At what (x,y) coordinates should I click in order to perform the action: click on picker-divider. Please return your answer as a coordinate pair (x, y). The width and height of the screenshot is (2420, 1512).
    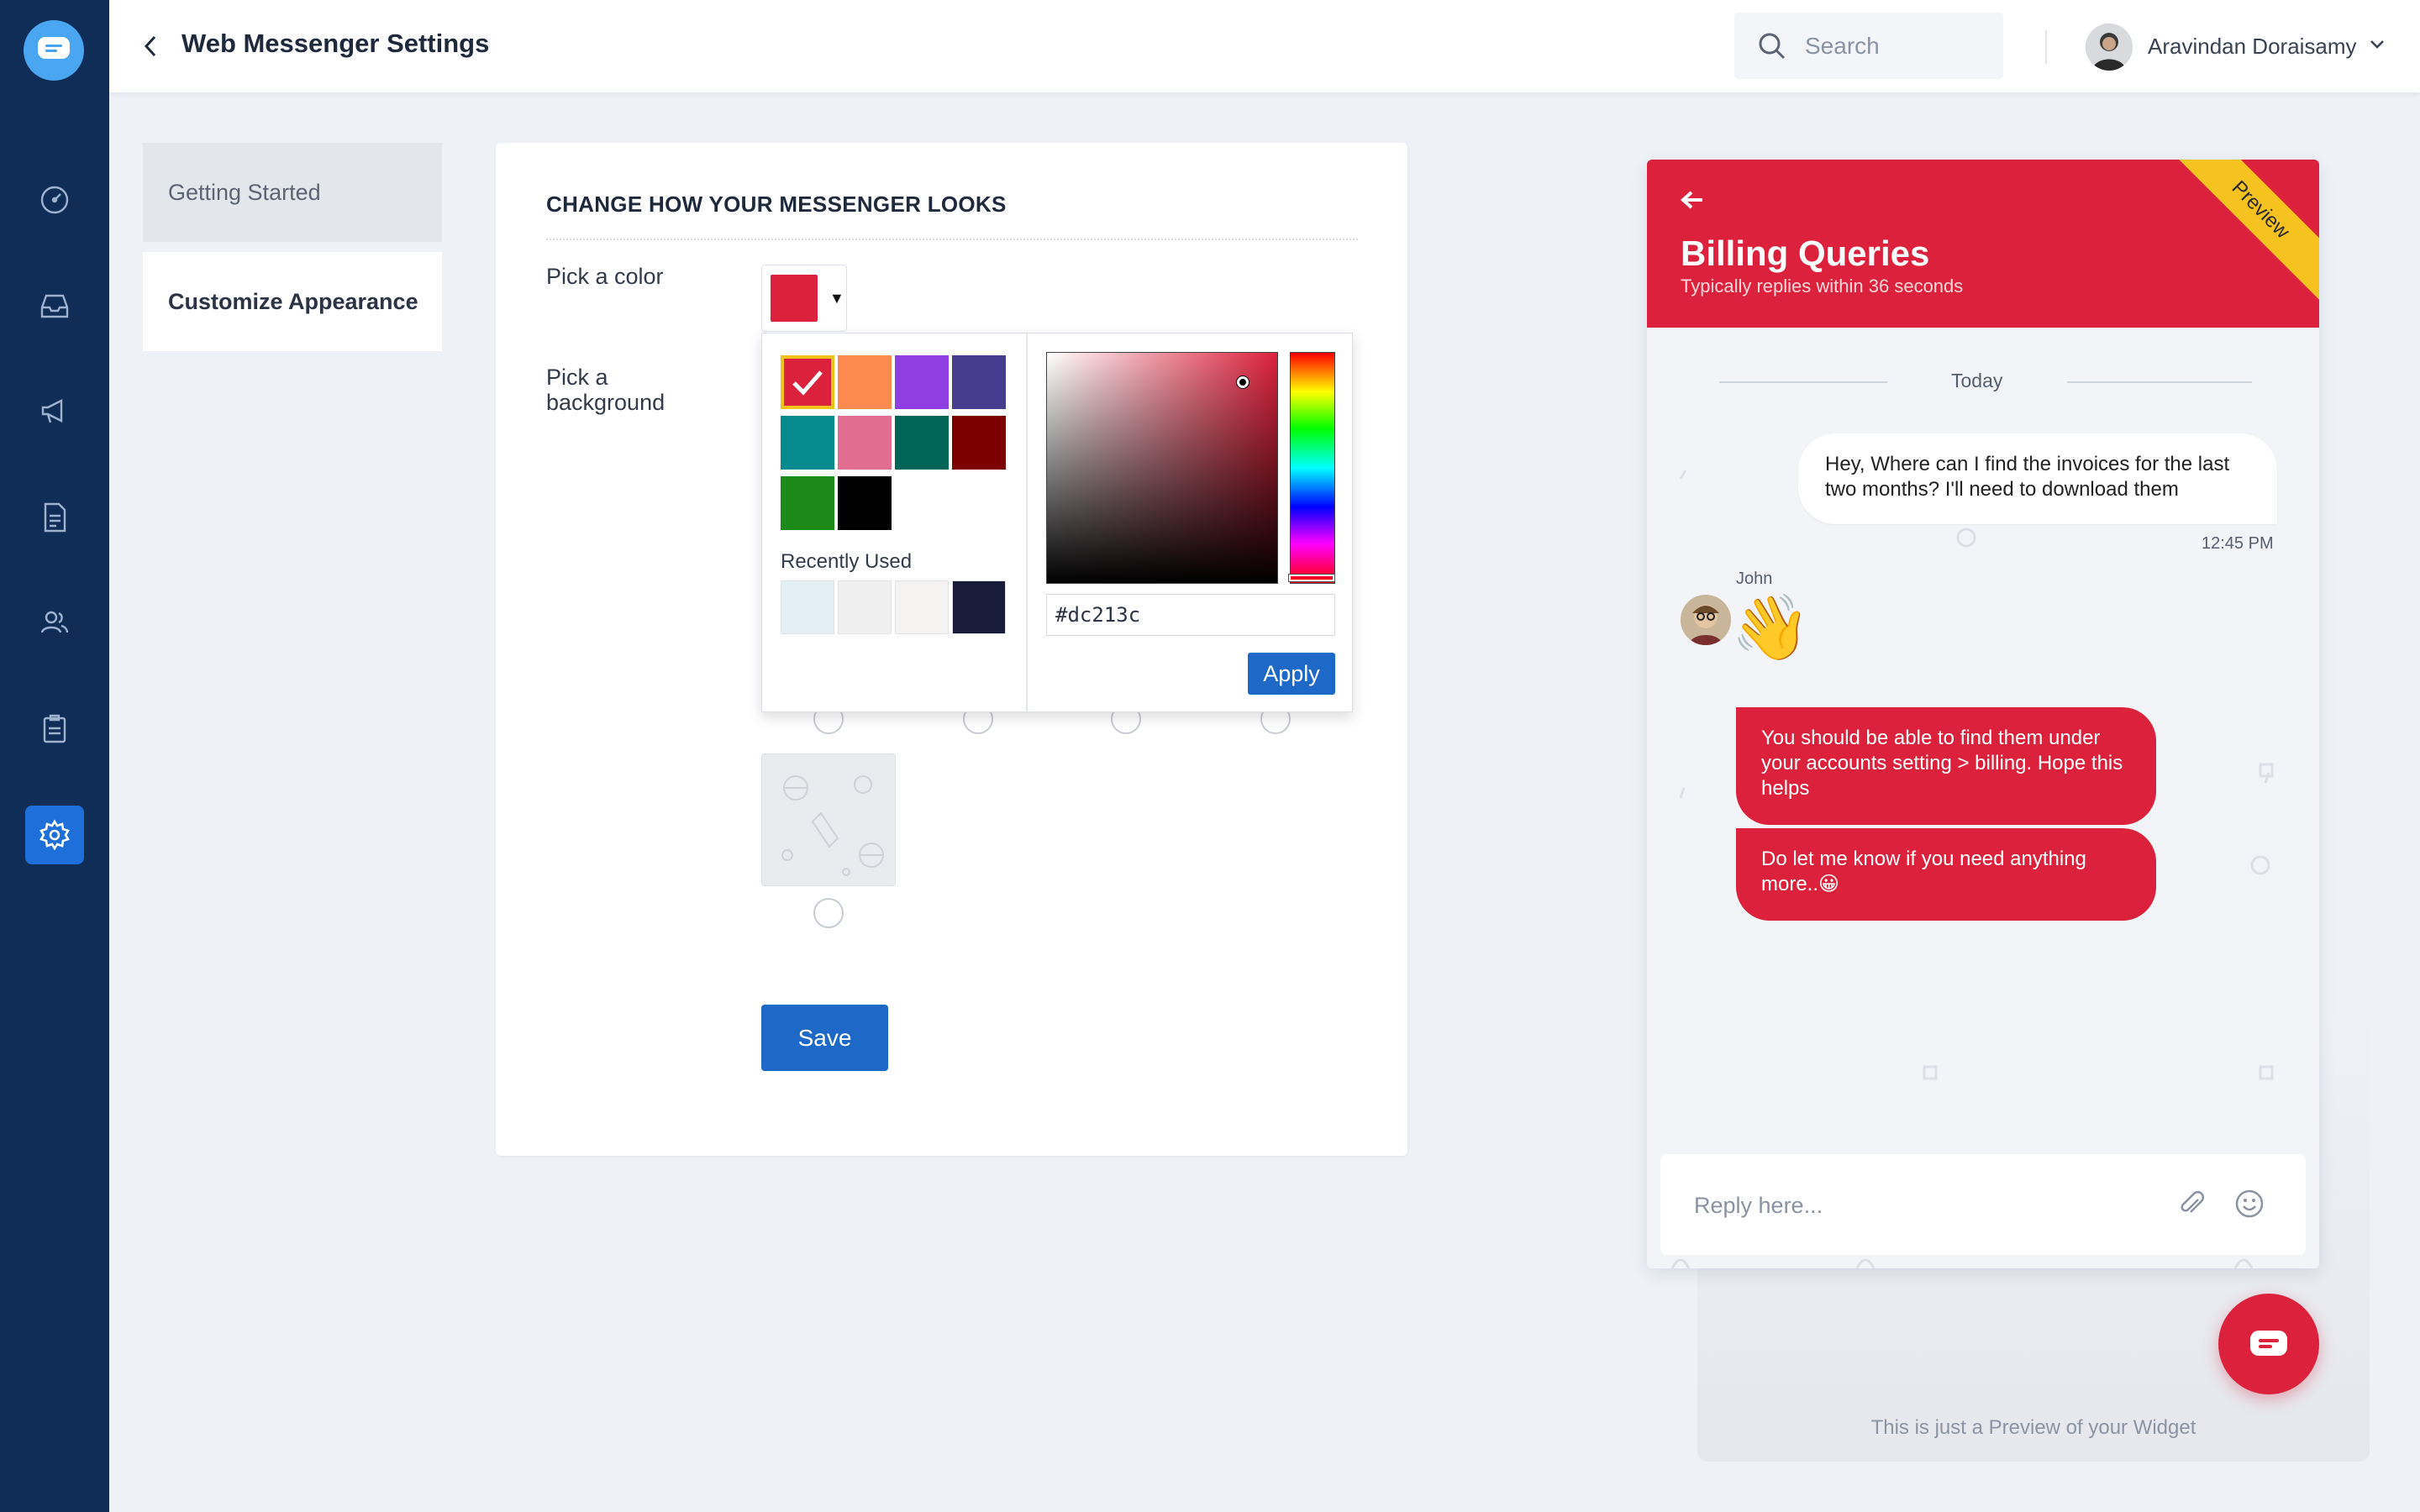
    Looking at the image, I should click on (1027, 523).